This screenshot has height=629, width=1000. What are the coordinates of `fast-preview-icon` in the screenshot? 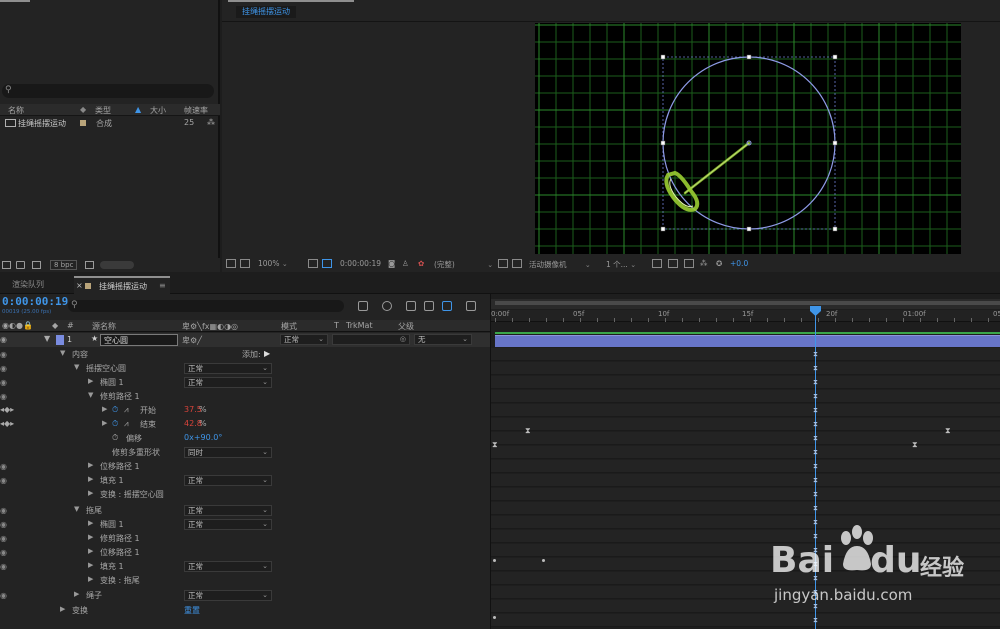 It's located at (673, 263).